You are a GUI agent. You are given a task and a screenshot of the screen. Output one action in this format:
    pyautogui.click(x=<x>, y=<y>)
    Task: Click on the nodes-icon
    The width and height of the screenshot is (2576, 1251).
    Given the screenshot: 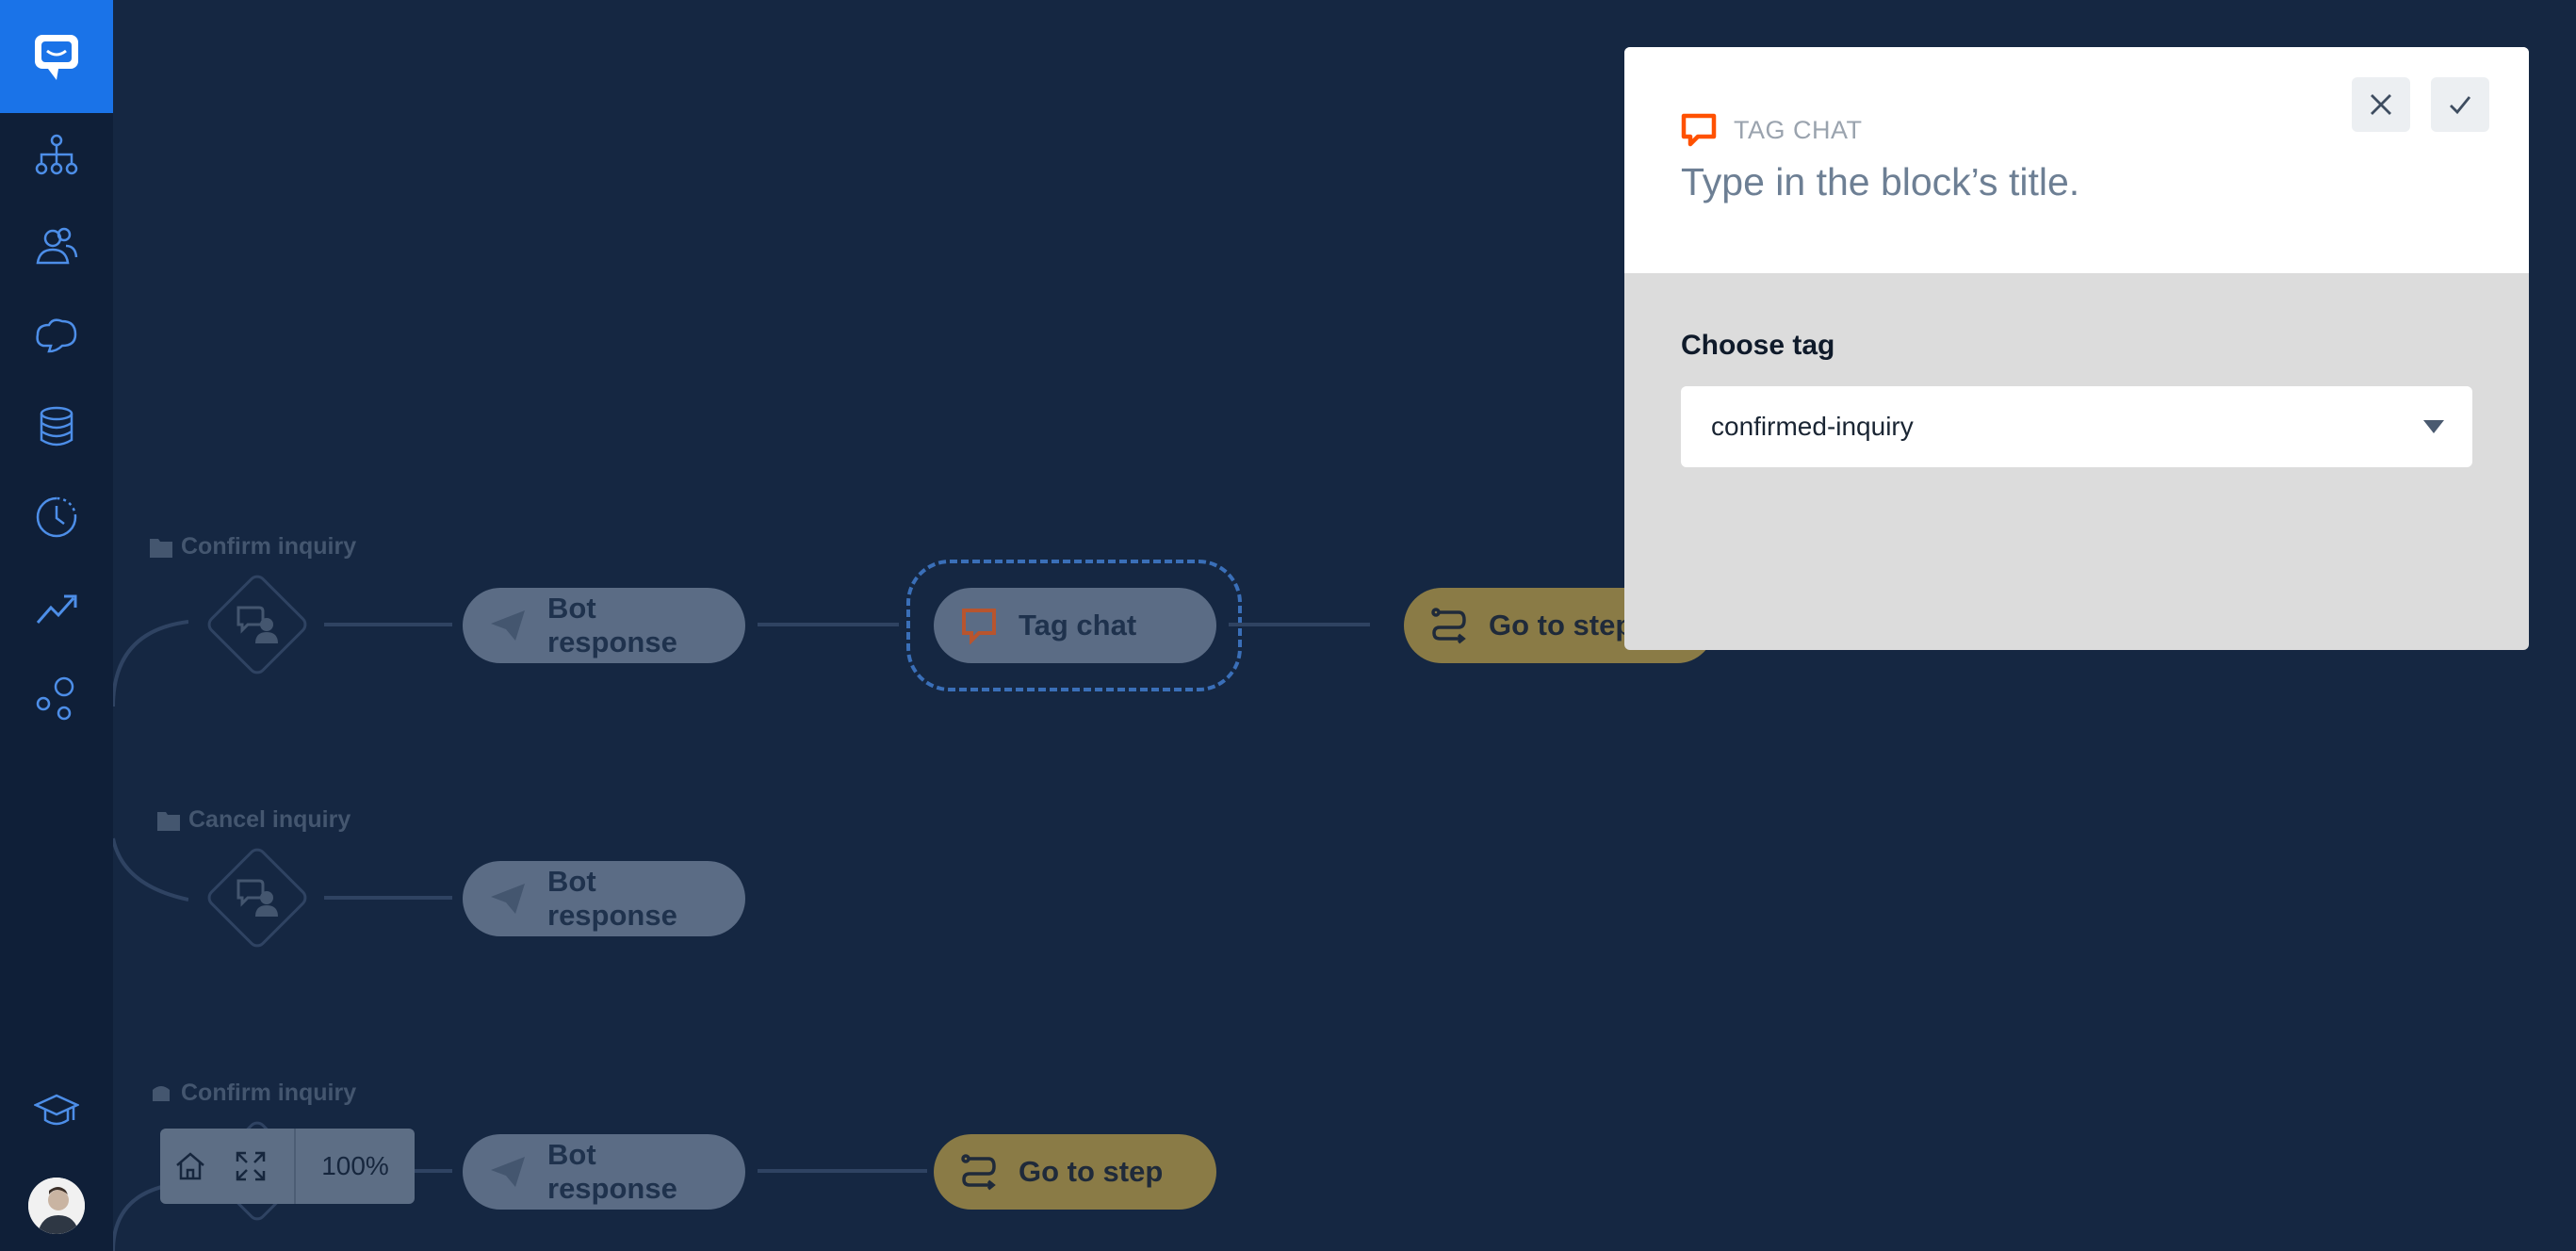 What is the action you would take?
    pyautogui.click(x=55, y=698)
    